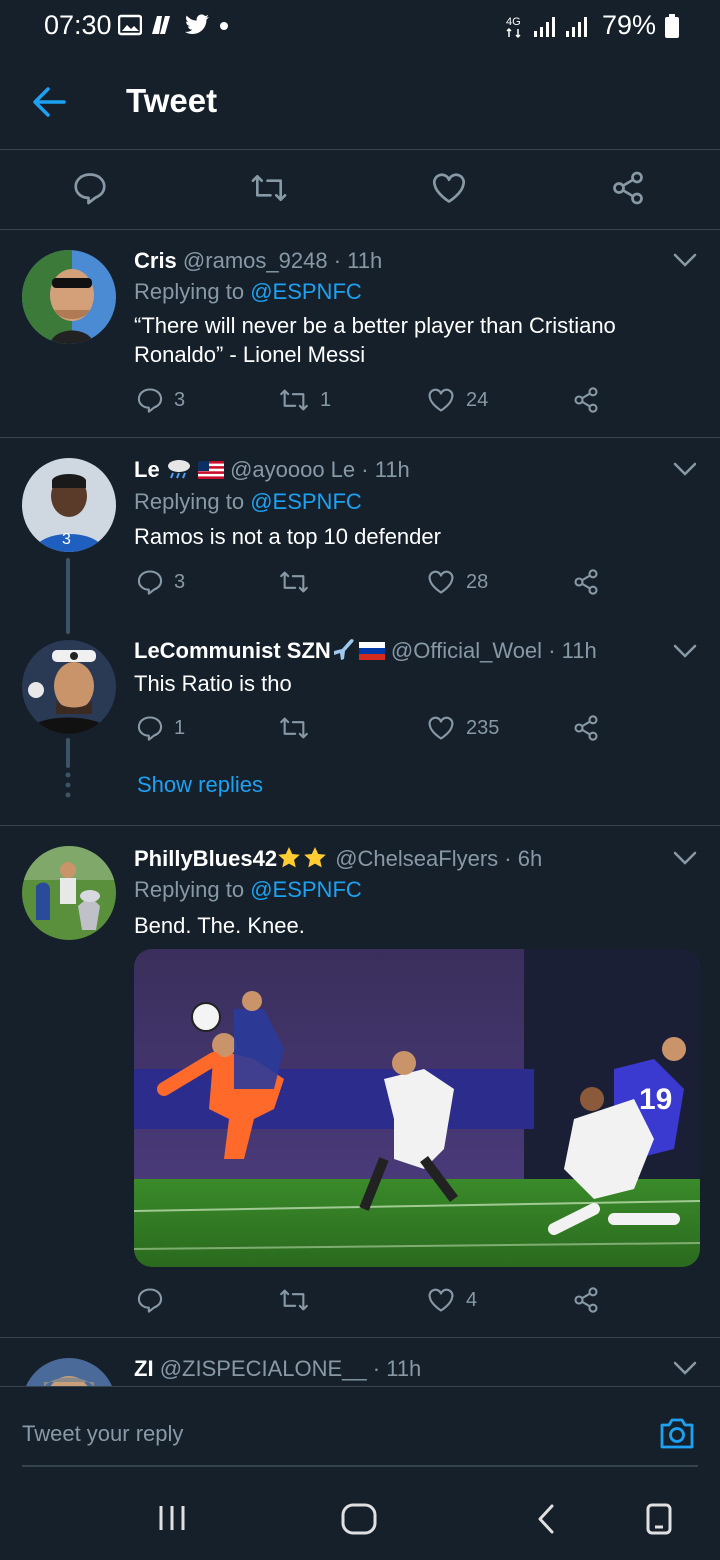  What do you see at coordinates (457, 582) in the screenshot?
I see `like-action: 28` at bounding box center [457, 582].